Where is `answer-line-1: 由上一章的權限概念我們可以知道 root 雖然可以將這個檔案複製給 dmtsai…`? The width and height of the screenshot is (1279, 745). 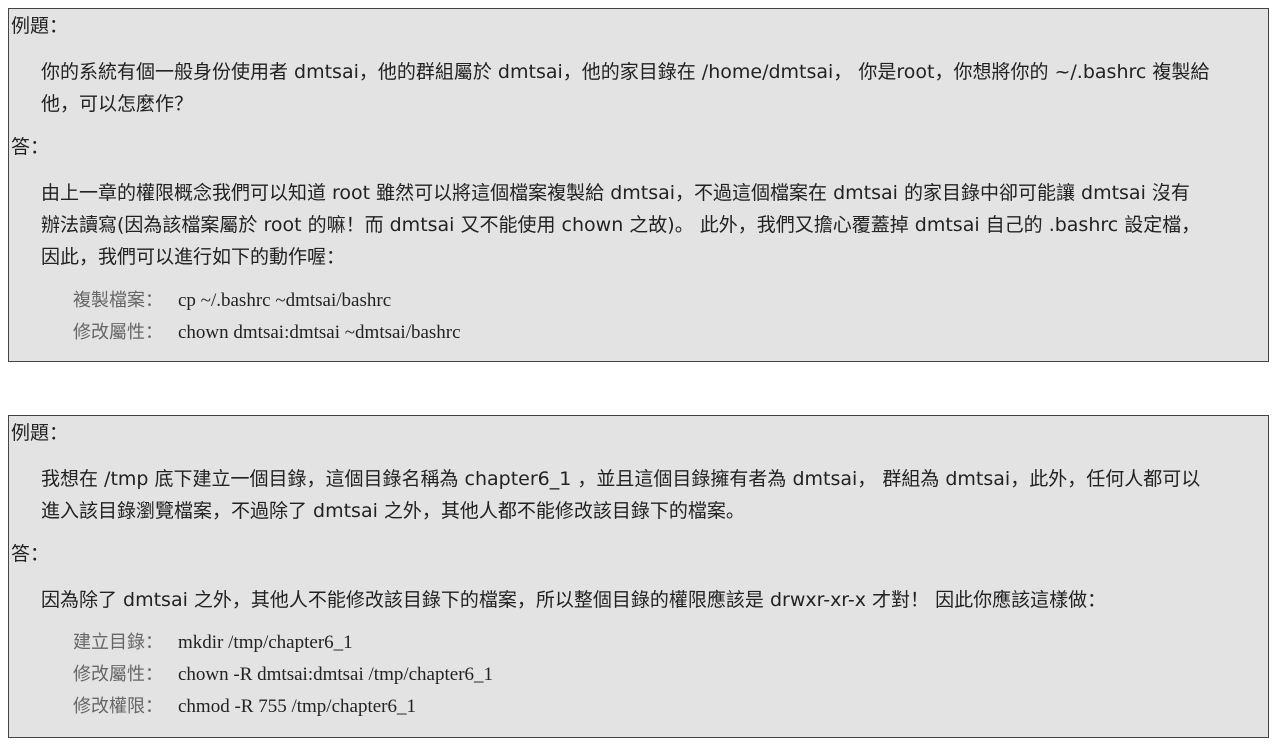 answer-line-1: 由上一章的權限概念我們可以知道 root 雖然可以將這個檔案複製給 dmtsai… is located at coordinates (615, 193).